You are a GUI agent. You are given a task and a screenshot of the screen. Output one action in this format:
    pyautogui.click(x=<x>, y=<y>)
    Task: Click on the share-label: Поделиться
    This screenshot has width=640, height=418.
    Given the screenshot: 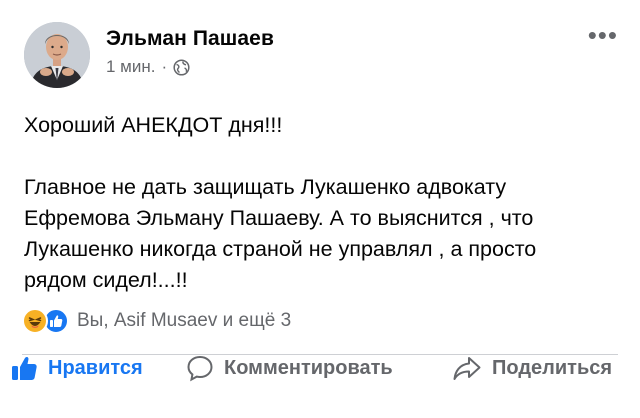 What is the action you would take?
    pyautogui.click(x=552, y=367)
    